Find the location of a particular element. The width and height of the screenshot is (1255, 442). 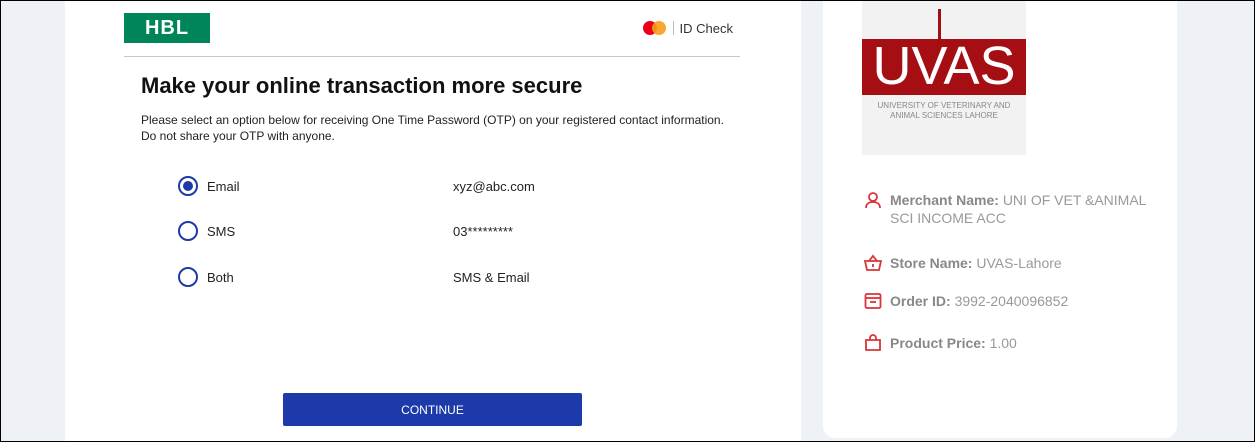

product-price-label: Product Price: is located at coordinates (938, 343).